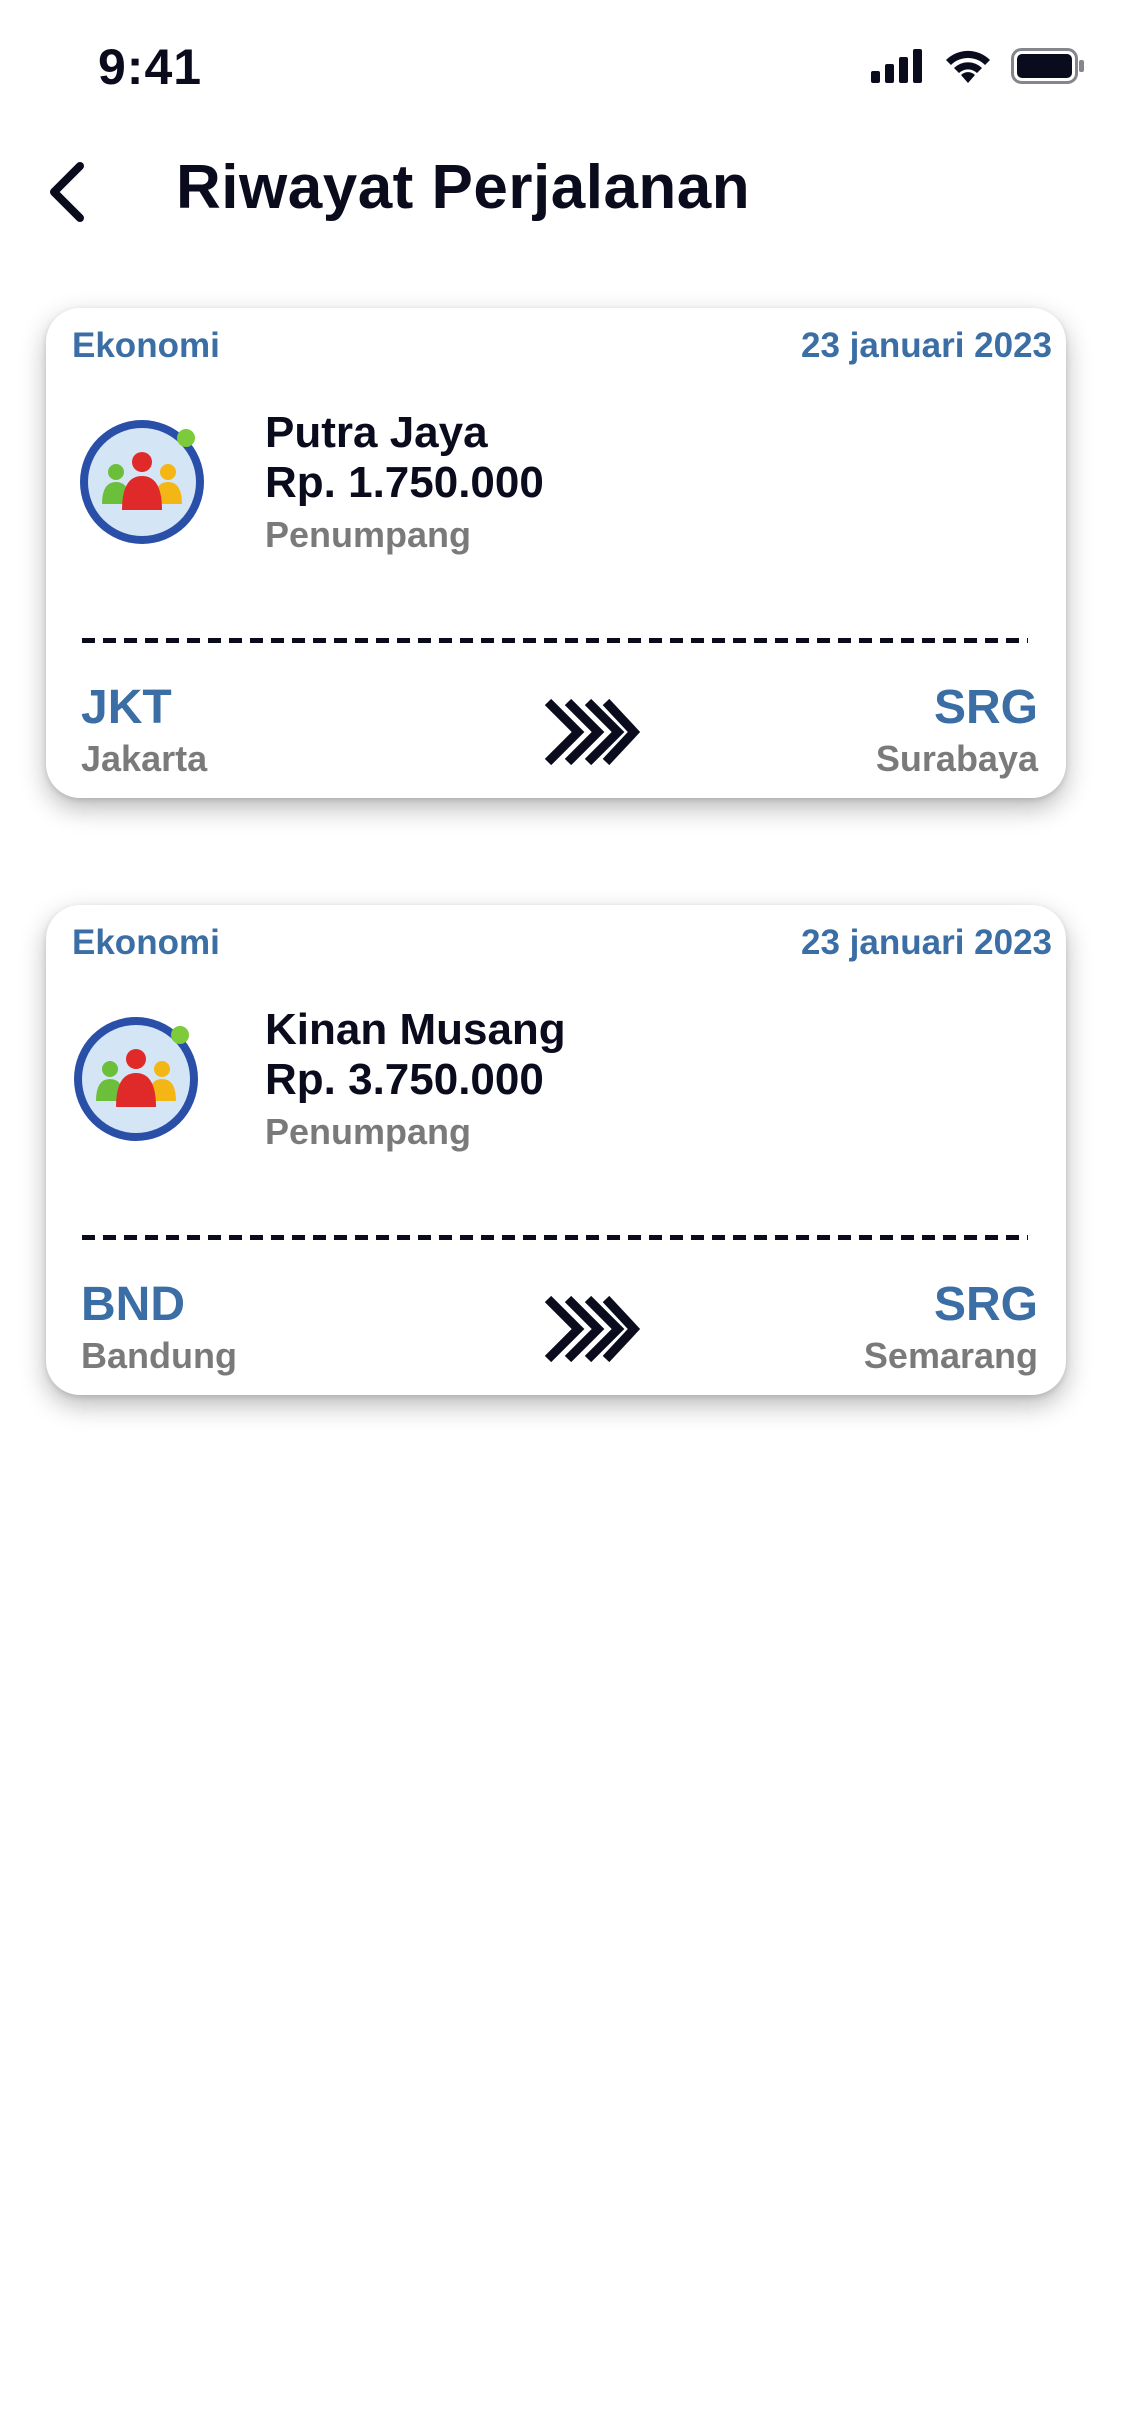  I want to click on ticket-price: Rp. 1.750.000, so click(404, 482).